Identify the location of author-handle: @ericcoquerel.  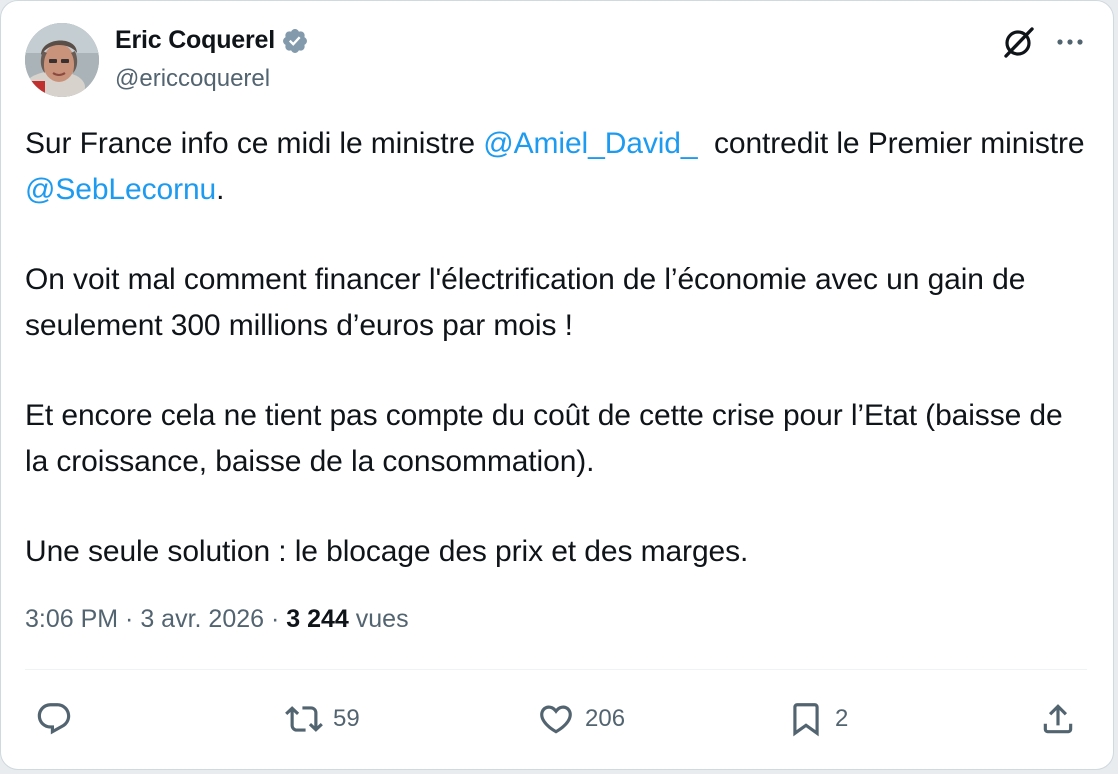
(192, 79).